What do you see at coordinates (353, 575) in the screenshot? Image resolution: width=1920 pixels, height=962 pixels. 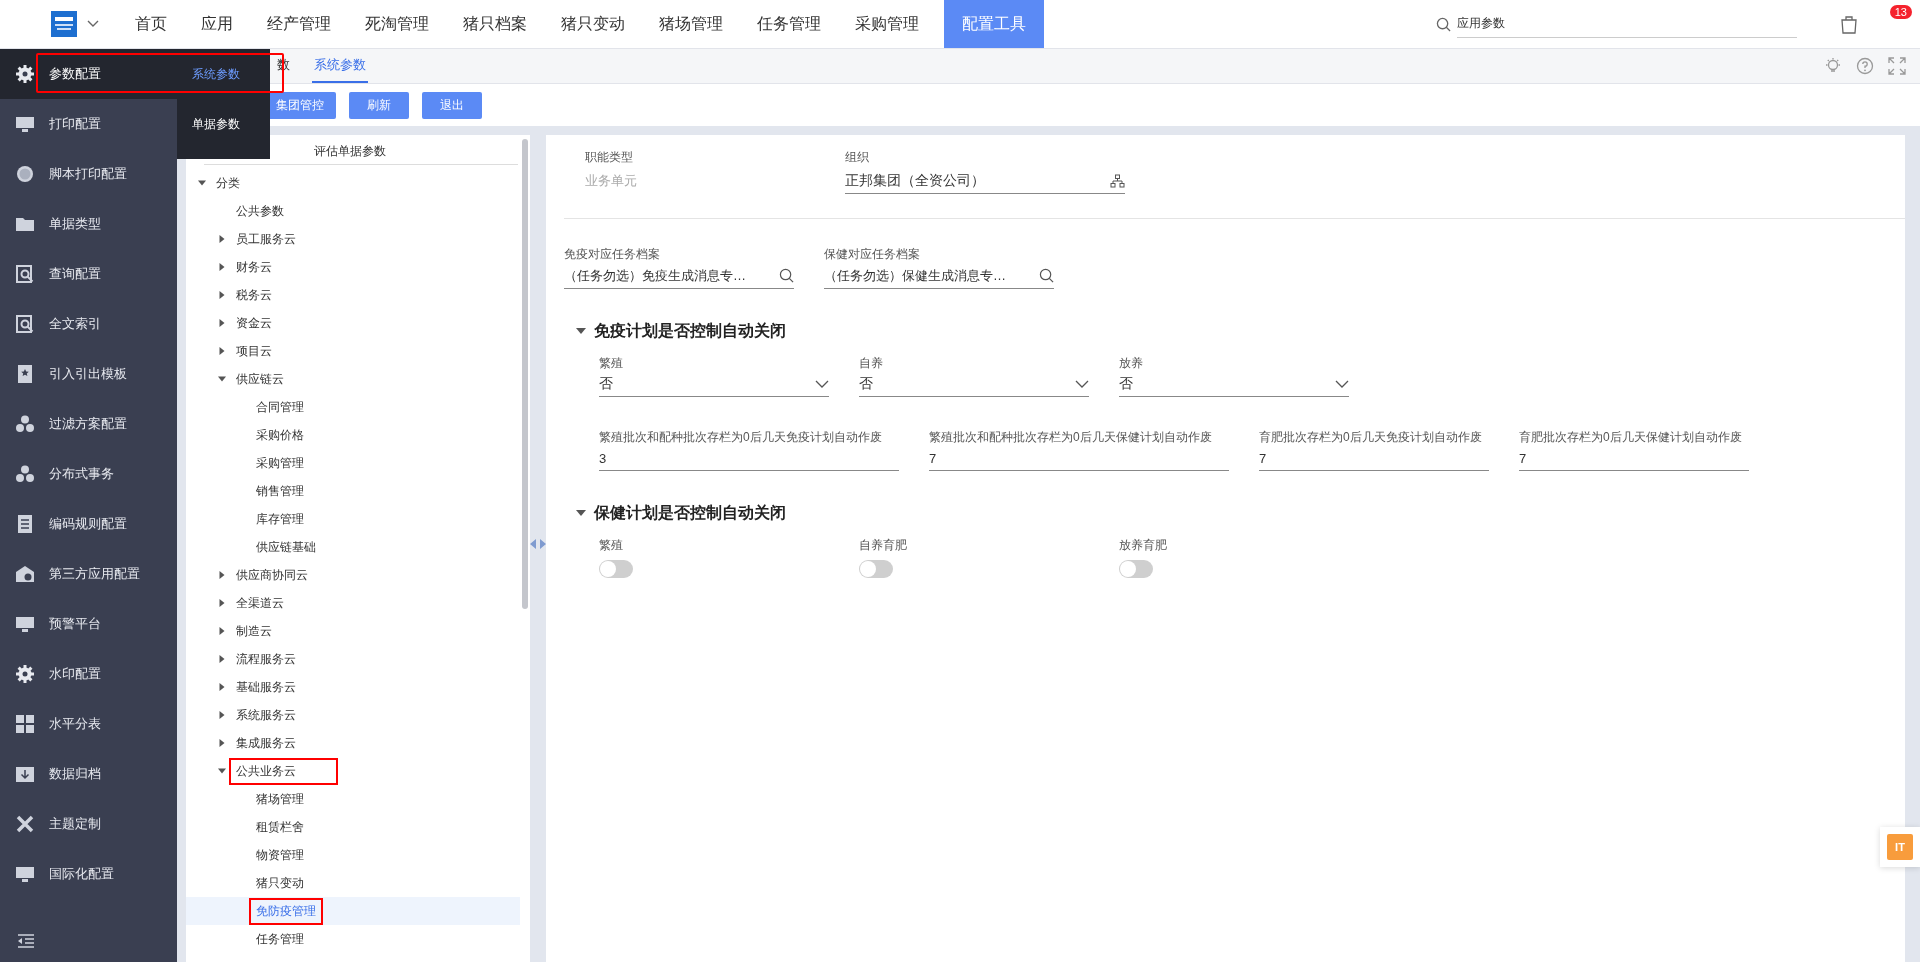 I see `tree-item: 供应商协同云` at bounding box center [353, 575].